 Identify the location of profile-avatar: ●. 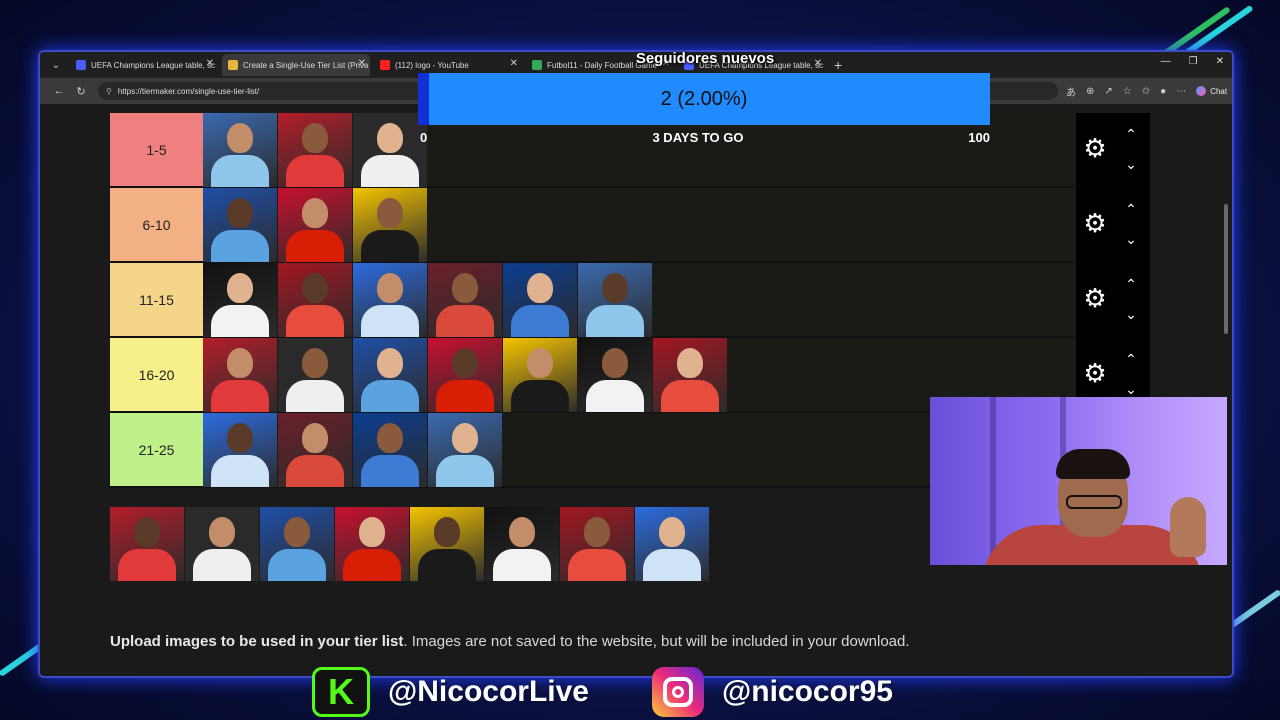
(1163, 91).